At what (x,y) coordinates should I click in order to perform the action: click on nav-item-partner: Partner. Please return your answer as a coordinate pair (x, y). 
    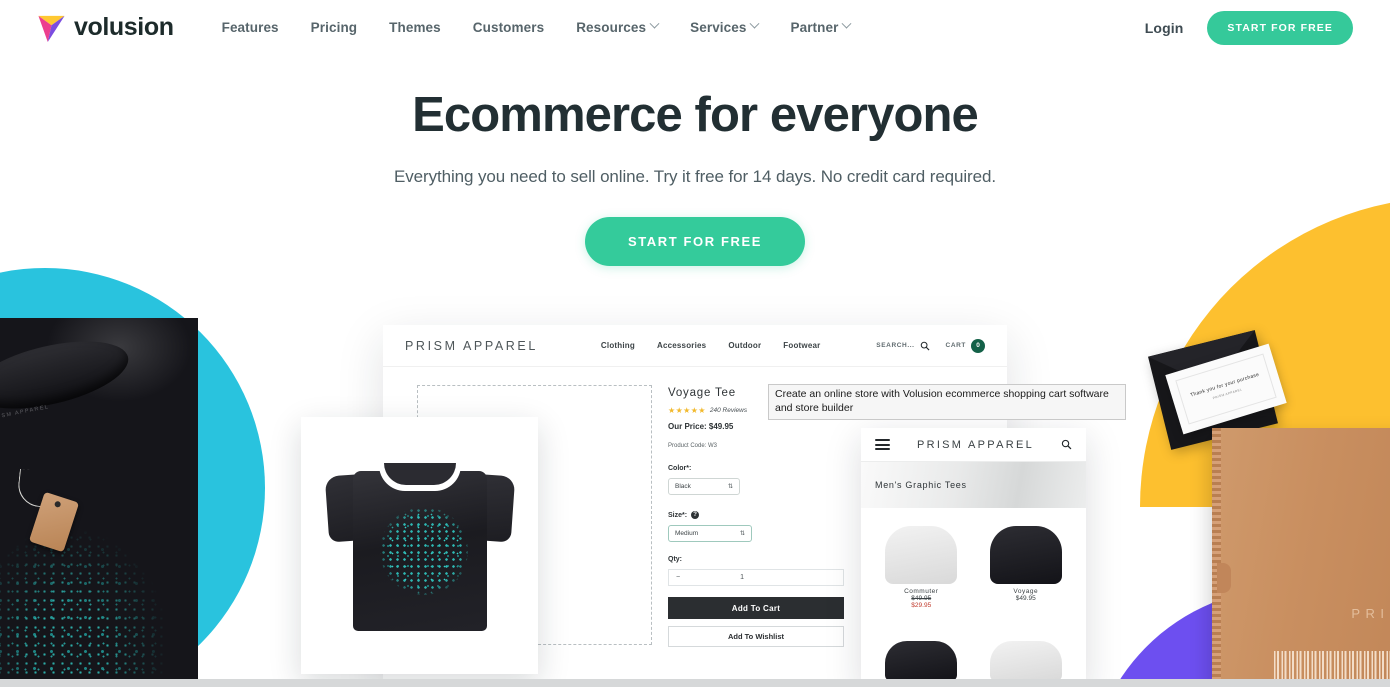
    Looking at the image, I should click on (820, 27).